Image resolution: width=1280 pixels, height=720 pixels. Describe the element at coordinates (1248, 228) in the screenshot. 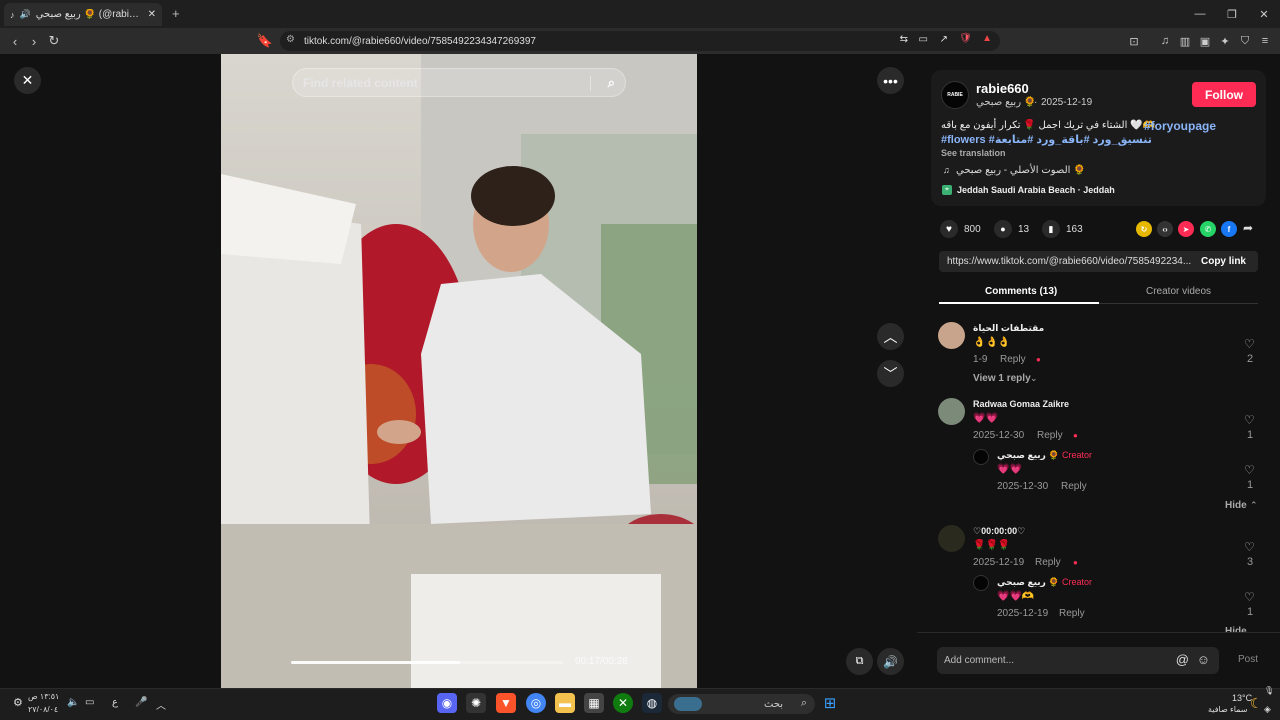

I see `more-share-icon: ➦` at that location.